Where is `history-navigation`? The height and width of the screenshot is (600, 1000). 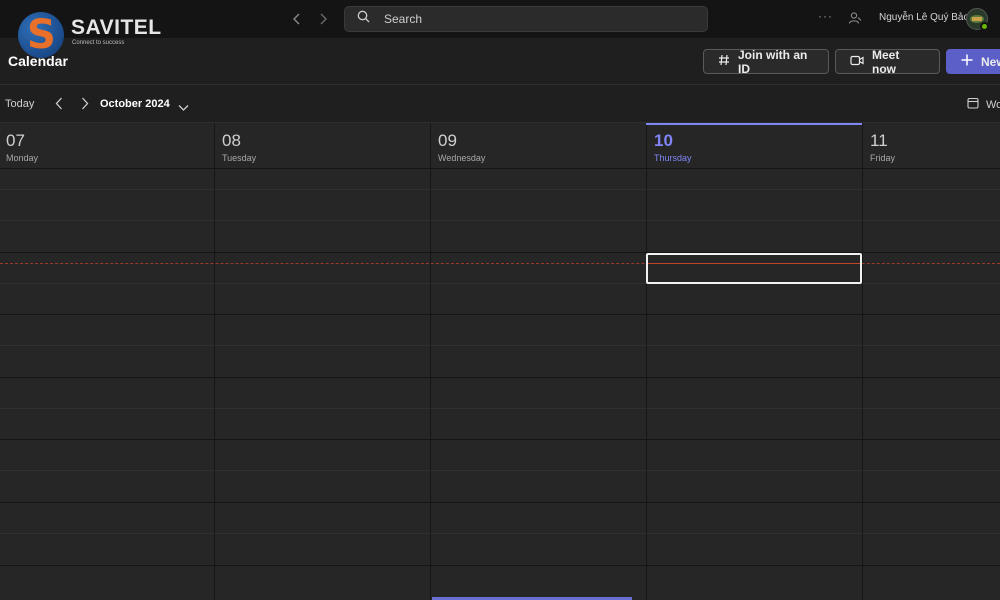 history-navigation is located at coordinates (310, 19).